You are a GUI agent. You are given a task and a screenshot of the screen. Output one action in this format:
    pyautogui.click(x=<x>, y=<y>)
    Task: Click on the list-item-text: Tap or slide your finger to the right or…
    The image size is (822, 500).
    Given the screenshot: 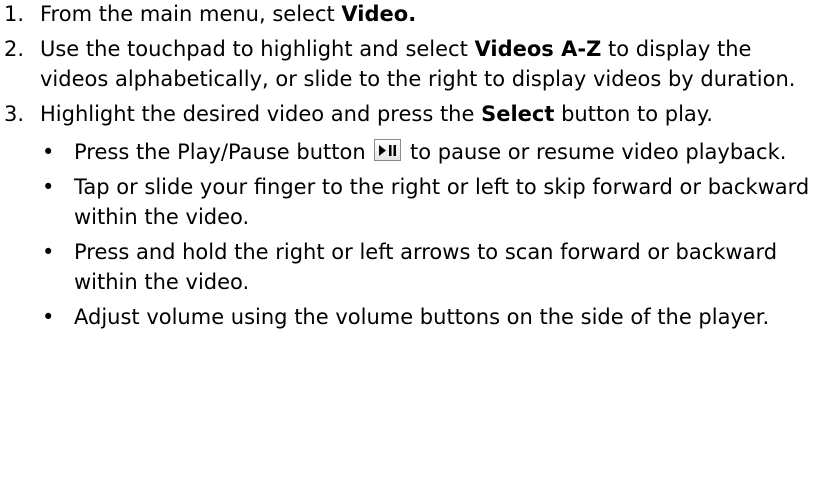 What is the action you would take?
    pyautogui.click(x=442, y=202)
    